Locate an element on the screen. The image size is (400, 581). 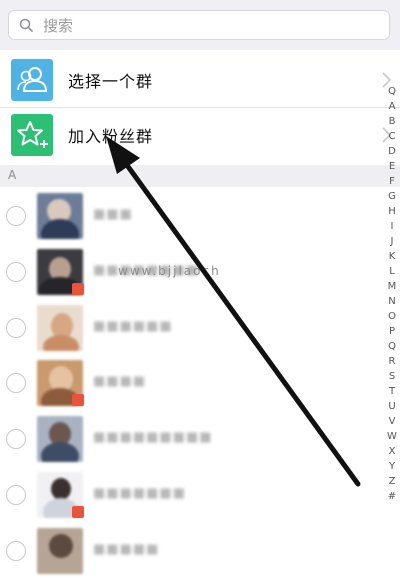
index-letter: S is located at coordinates (392, 376).